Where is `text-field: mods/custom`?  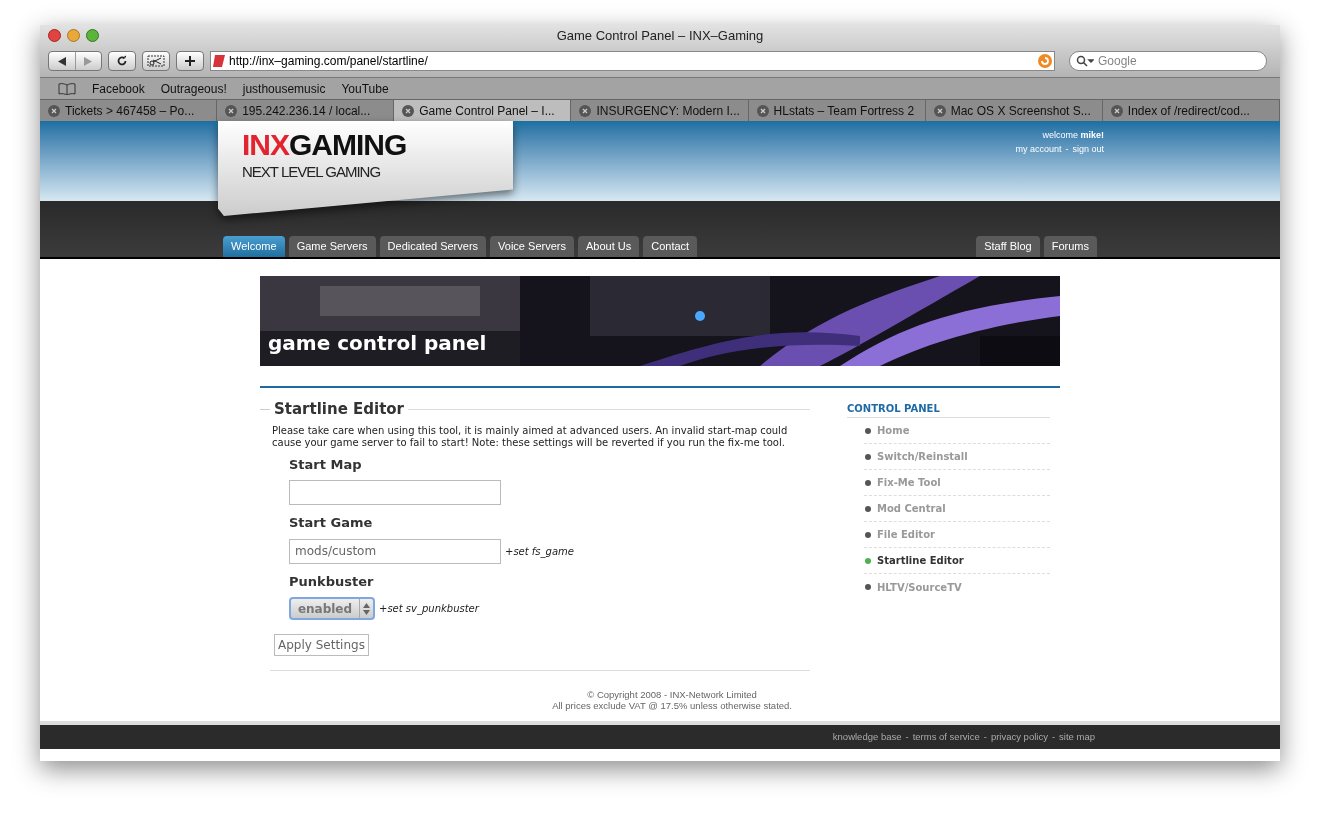 text-field: mods/custom is located at coordinates (395, 551).